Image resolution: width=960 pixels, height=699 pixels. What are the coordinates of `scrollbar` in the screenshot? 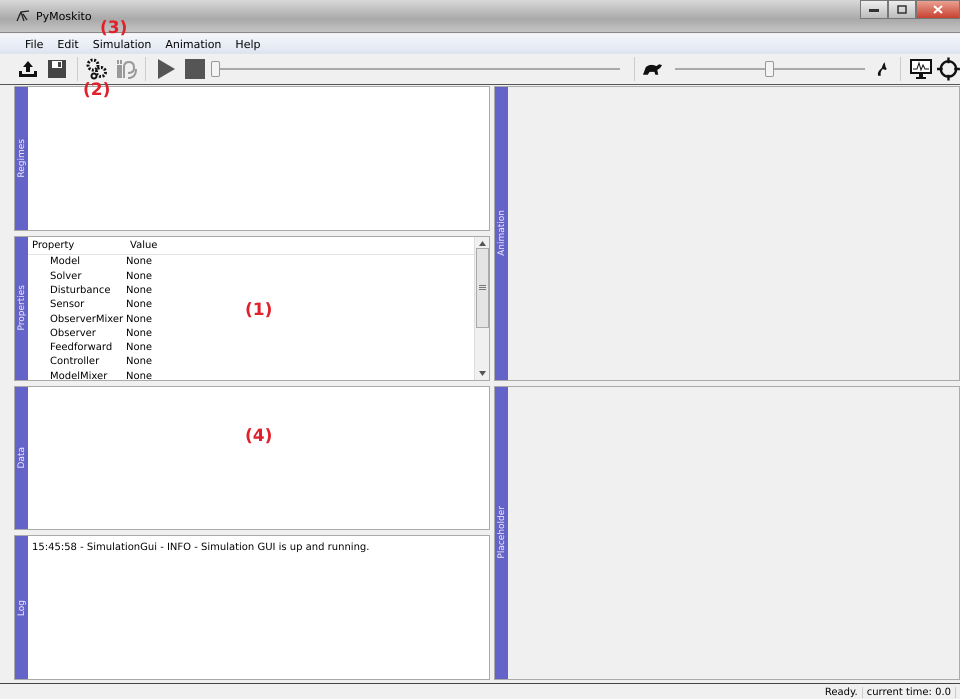 It's located at (481, 308).